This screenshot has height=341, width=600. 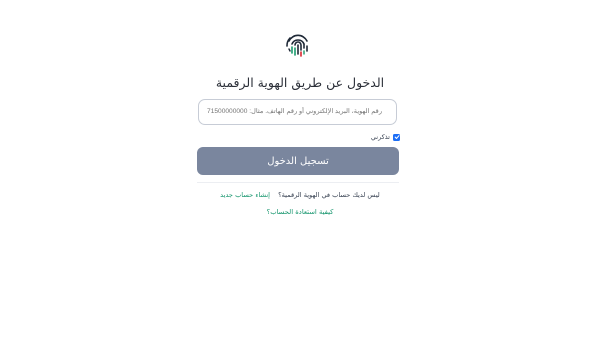 I want to click on divider, so click(x=298, y=182).